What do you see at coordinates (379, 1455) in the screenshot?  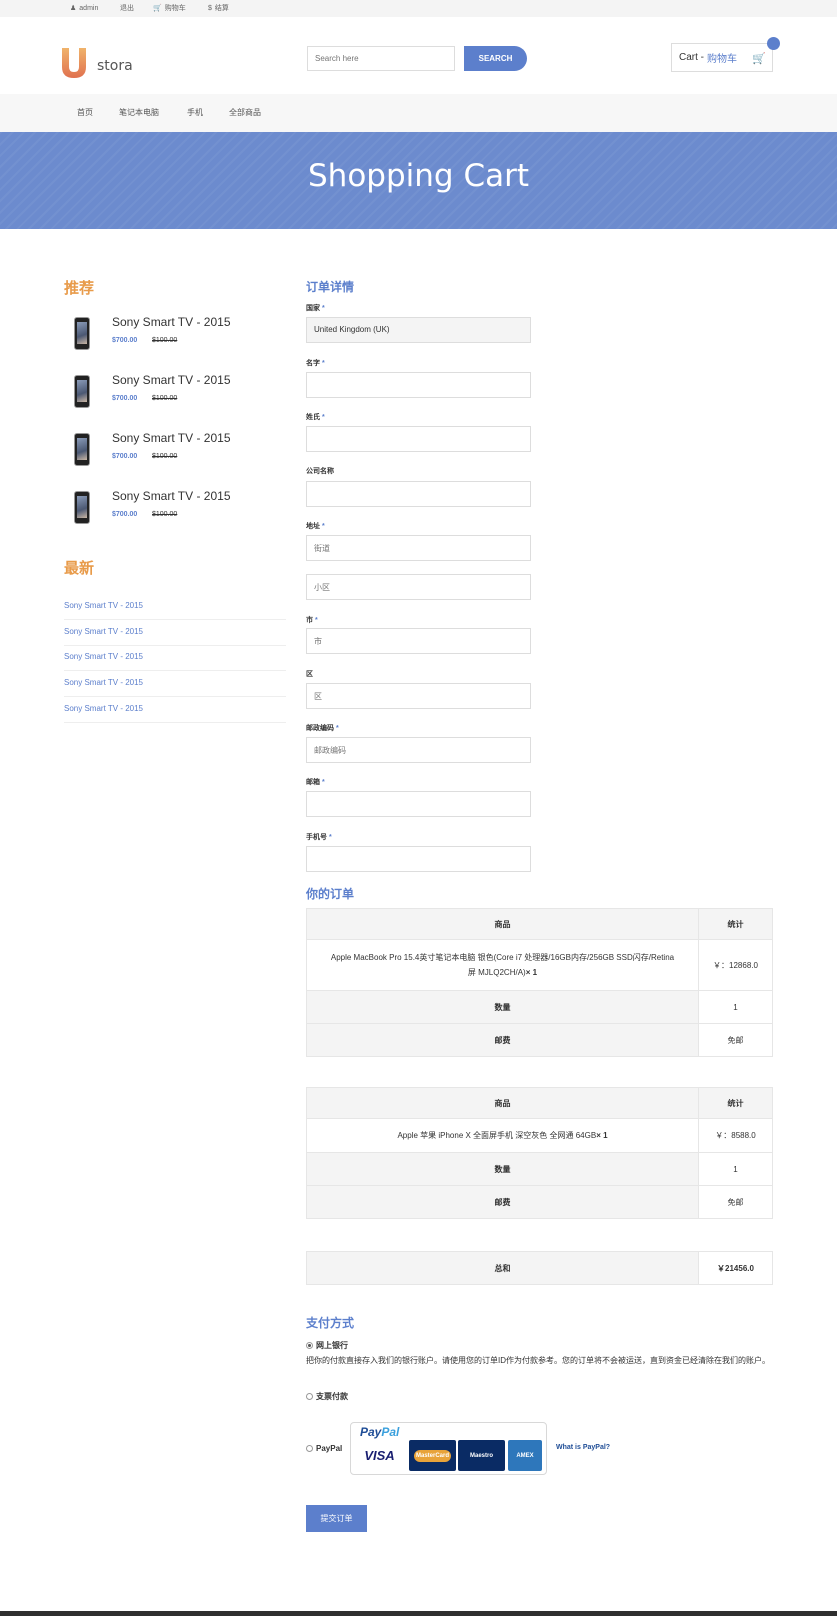 I see `visa-card-icon: VISA` at bounding box center [379, 1455].